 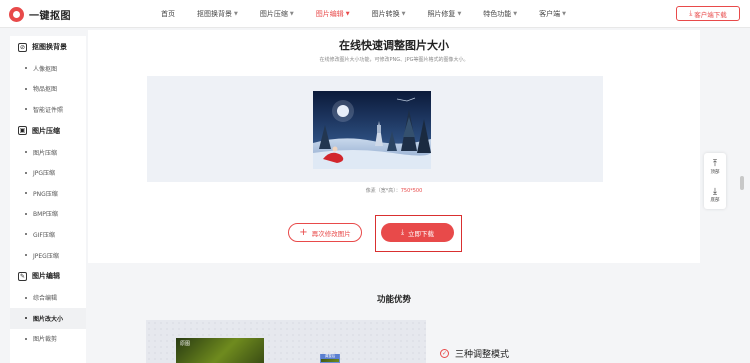 I want to click on sidebar-group-compress: ▣ 图片压缩, so click(x=48, y=131).